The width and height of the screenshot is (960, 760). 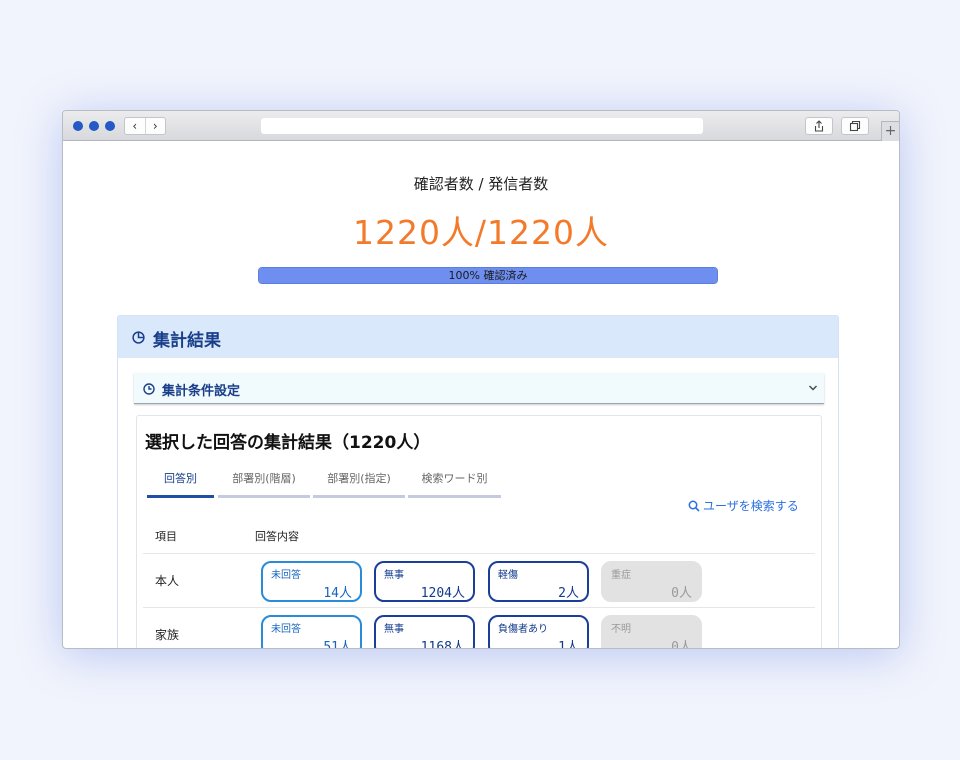 What do you see at coordinates (479, 628) in the screenshot?
I see `table-row: 家族 未回答 51人 無事 1168人 負傷者あり 1人 不明 0人` at bounding box center [479, 628].